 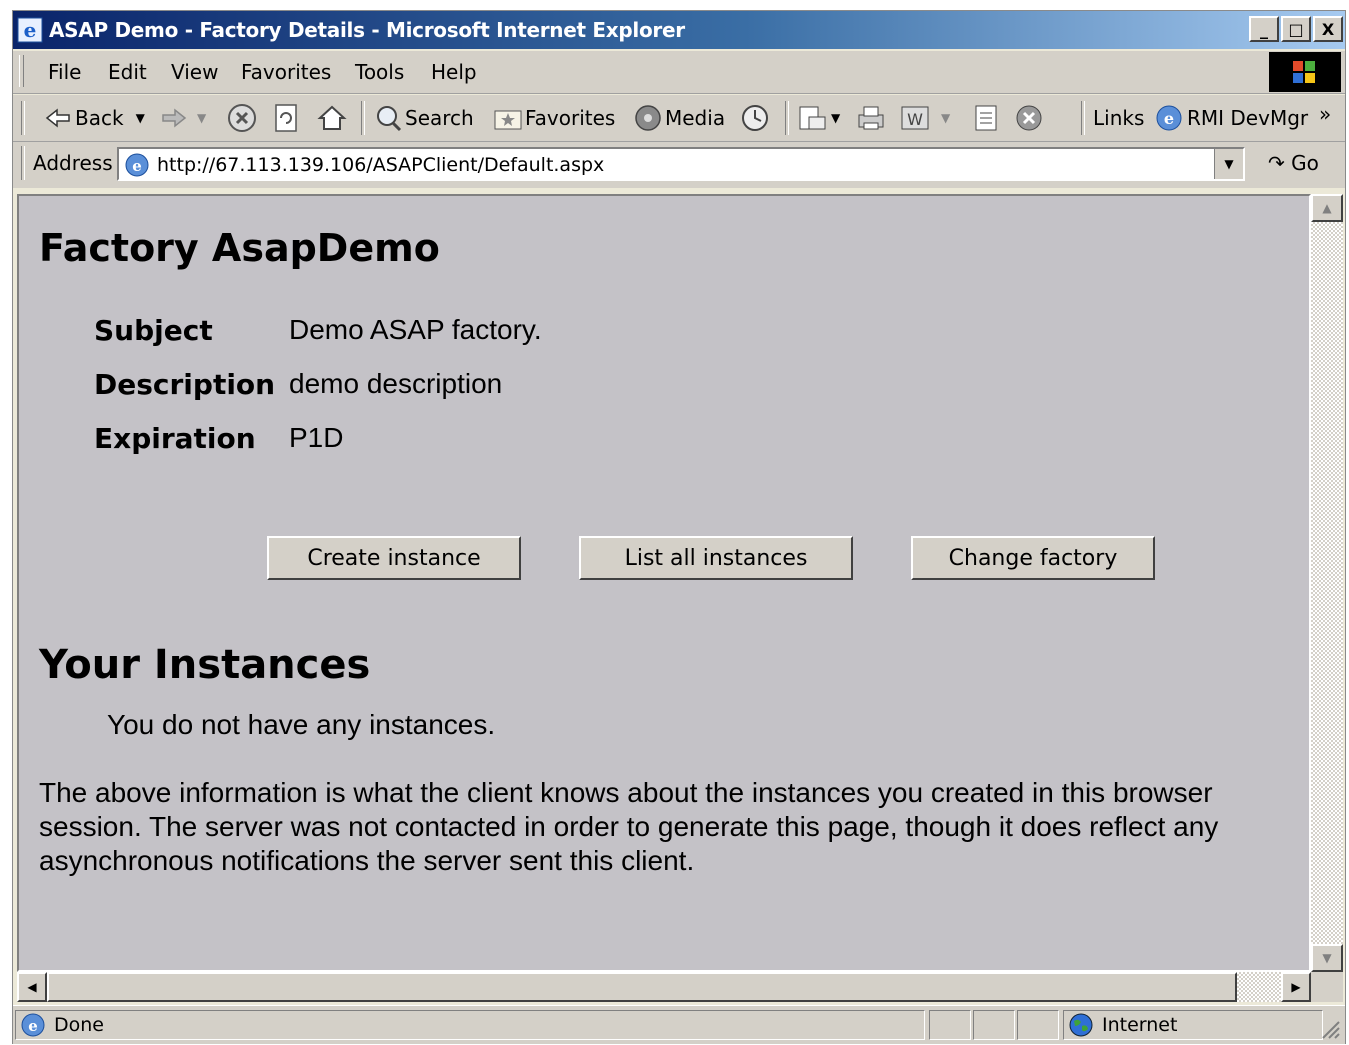 What do you see at coordinates (379, 72) in the screenshot?
I see `menu-tools: Tools` at bounding box center [379, 72].